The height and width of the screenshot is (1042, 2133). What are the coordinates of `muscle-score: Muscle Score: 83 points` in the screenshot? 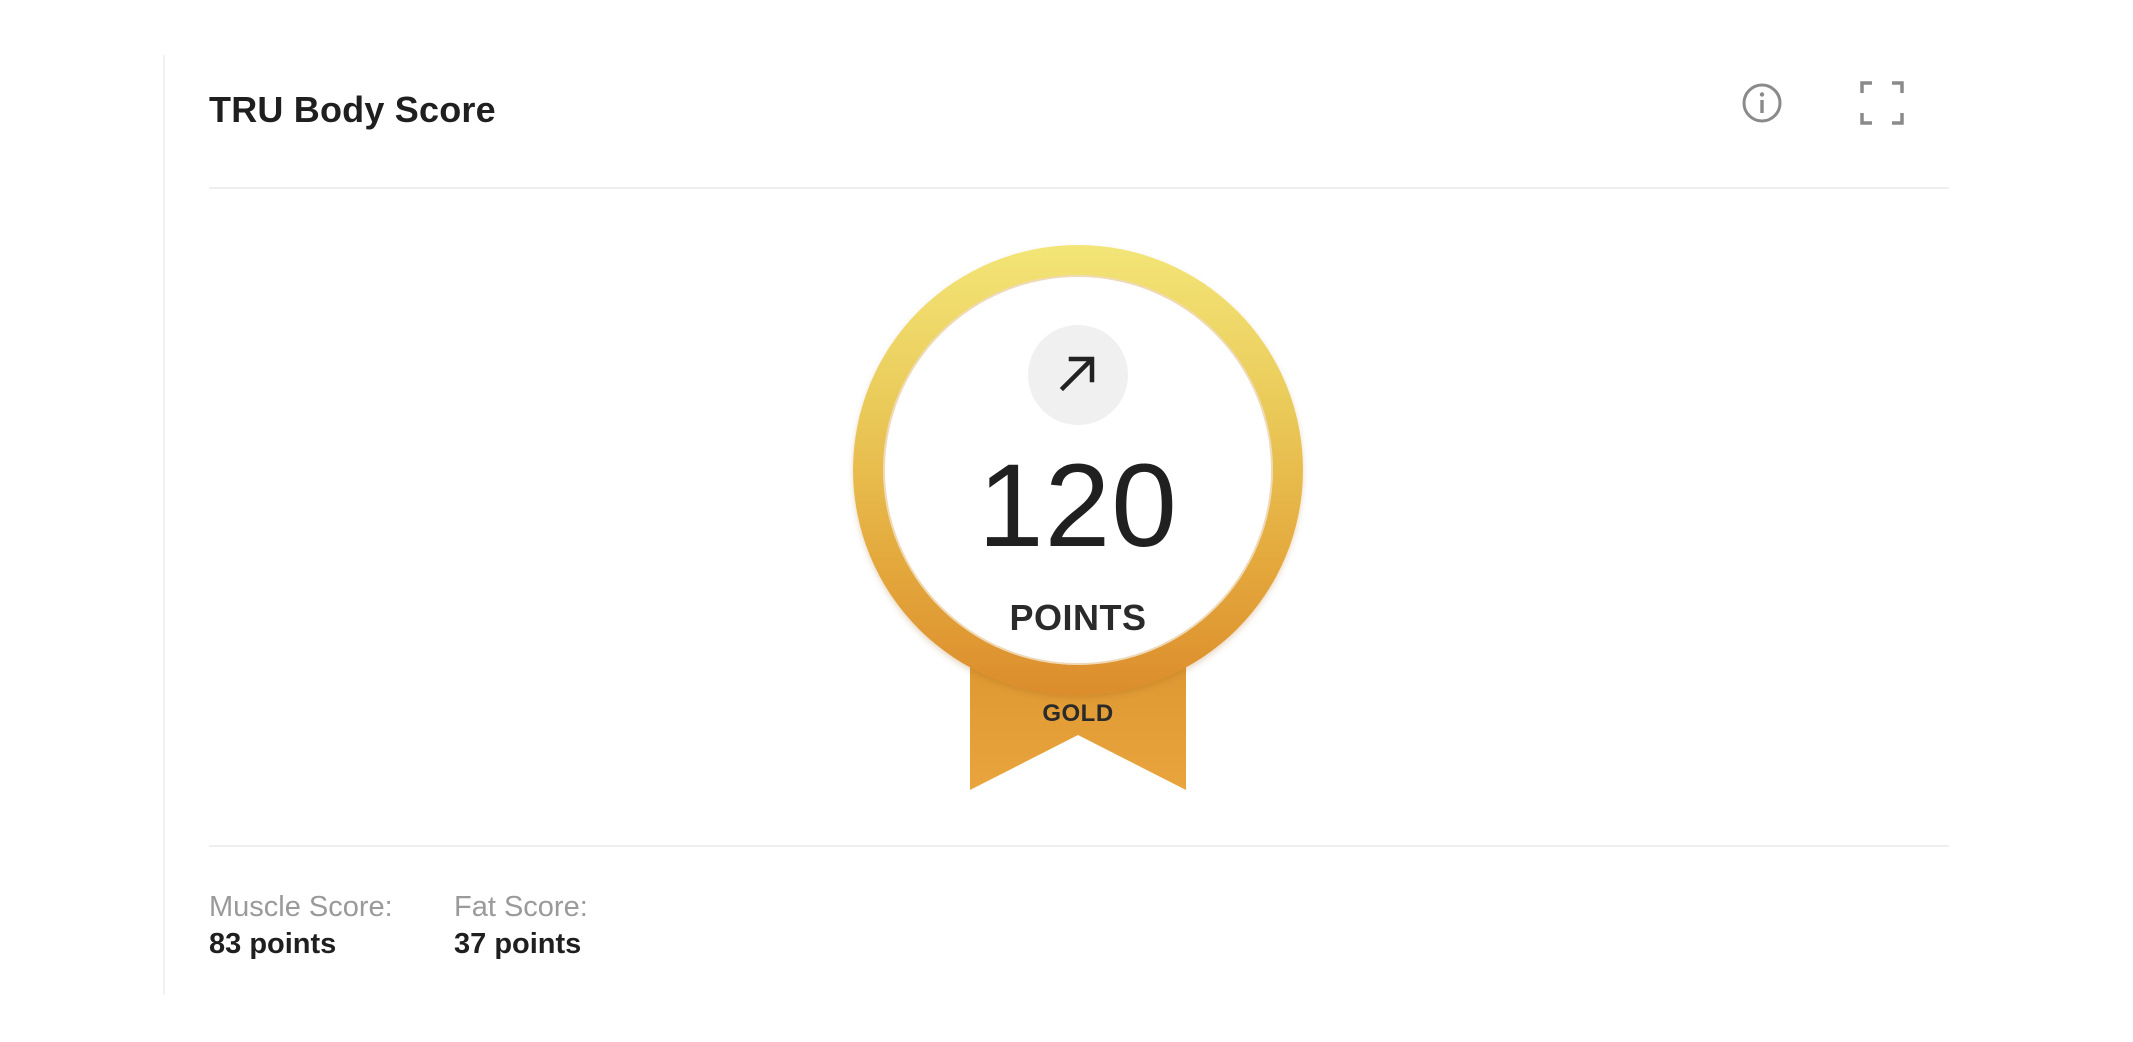 It's located at (301, 927).